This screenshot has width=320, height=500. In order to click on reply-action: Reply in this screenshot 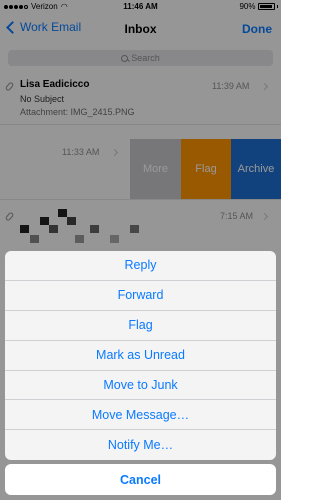, I will do `click(140, 266)`.